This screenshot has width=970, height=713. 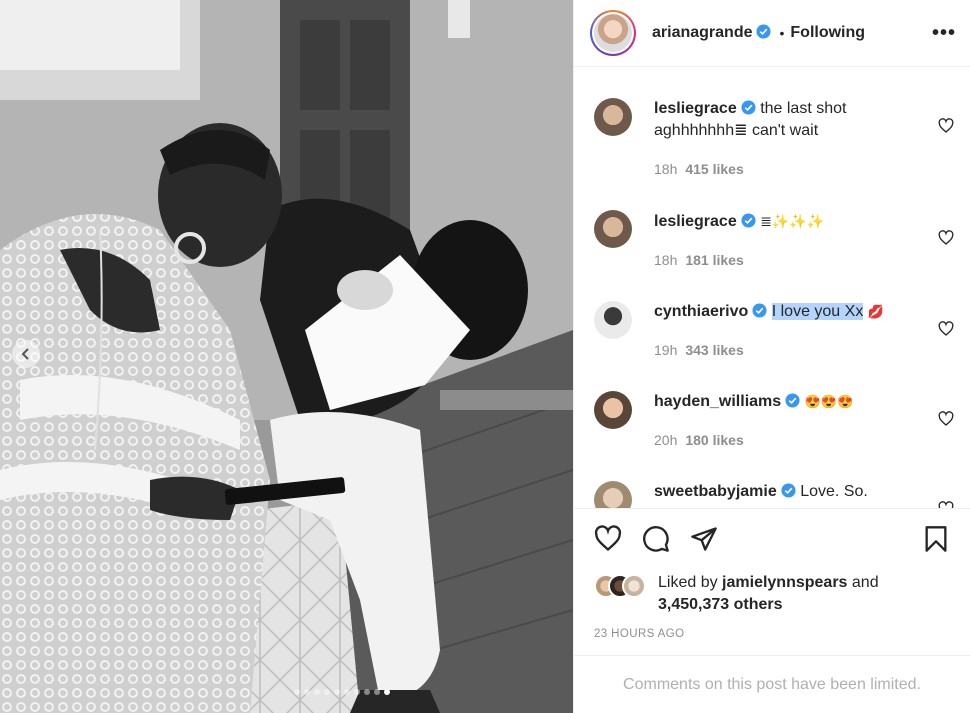 I want to click on comment-text: I love you Xx, so click(x=817, y=311).